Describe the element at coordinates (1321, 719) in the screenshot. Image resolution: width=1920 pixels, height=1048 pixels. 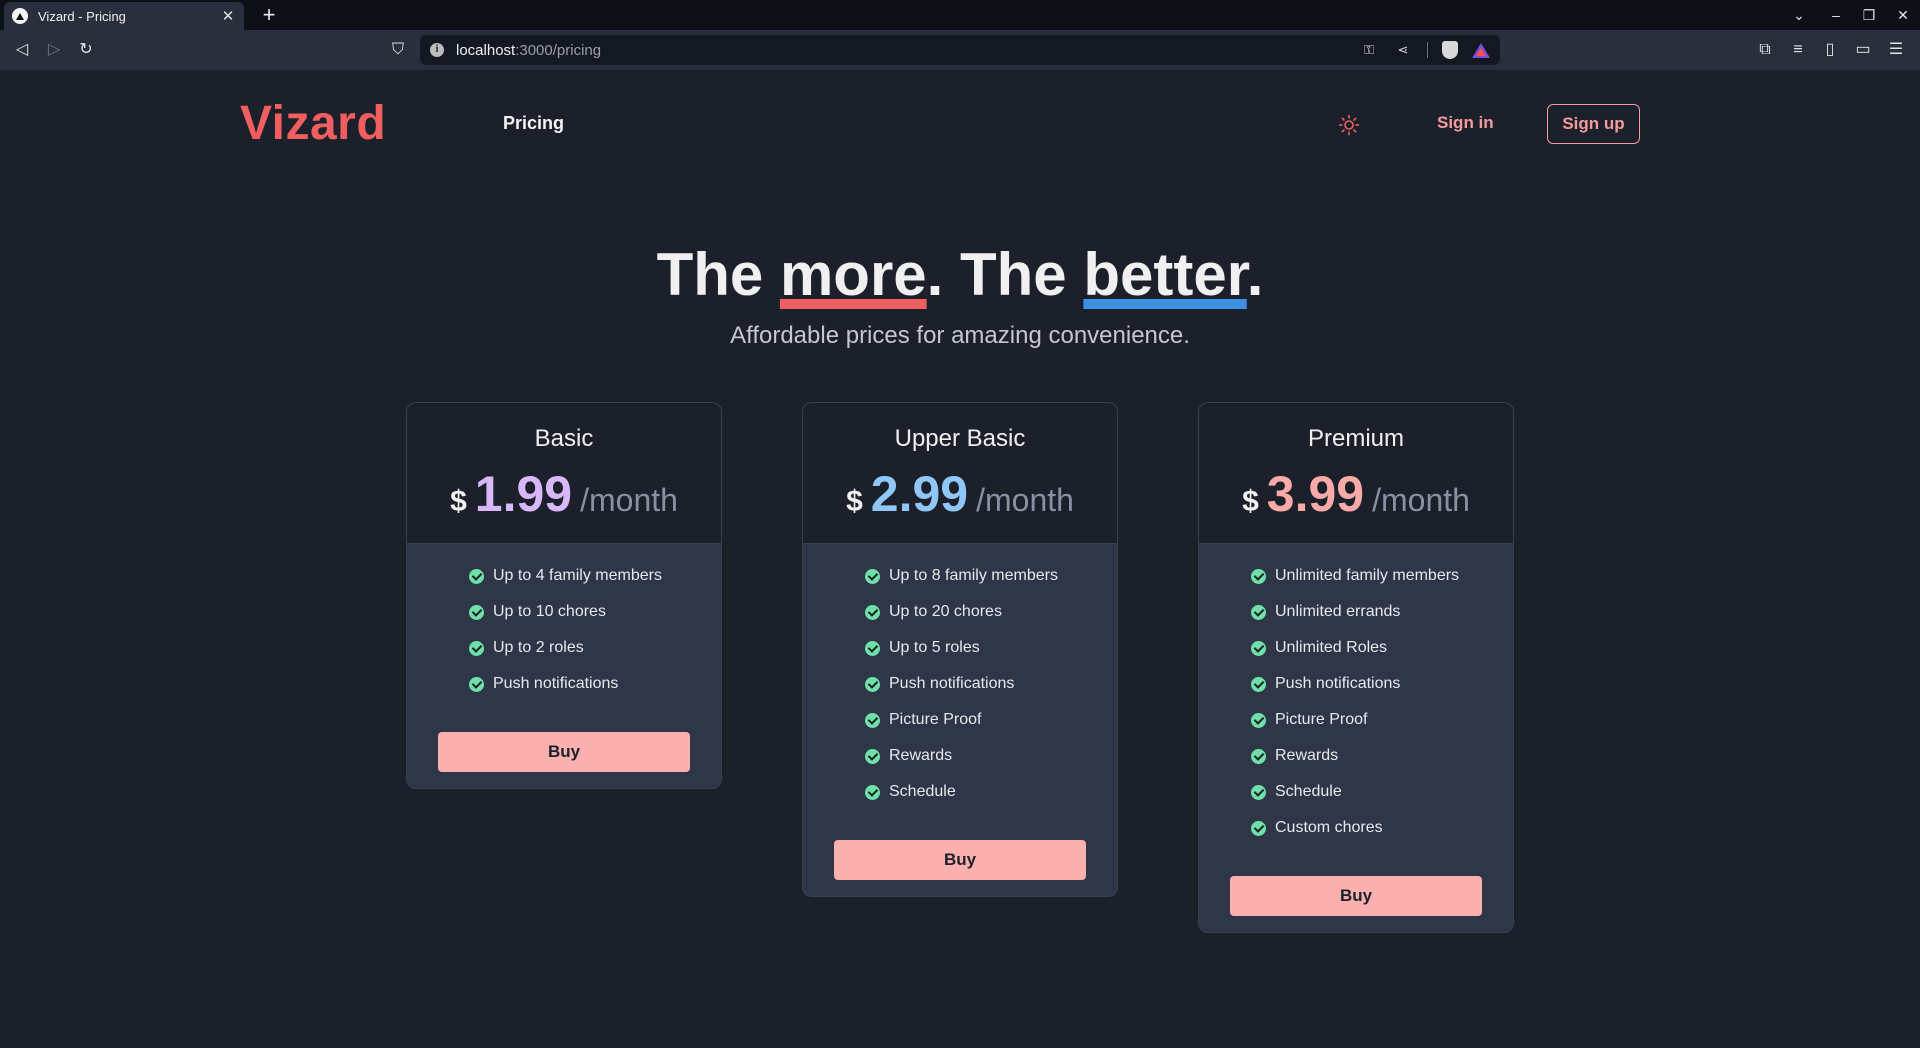
I see `feature-label: Picture Proof` at that location.